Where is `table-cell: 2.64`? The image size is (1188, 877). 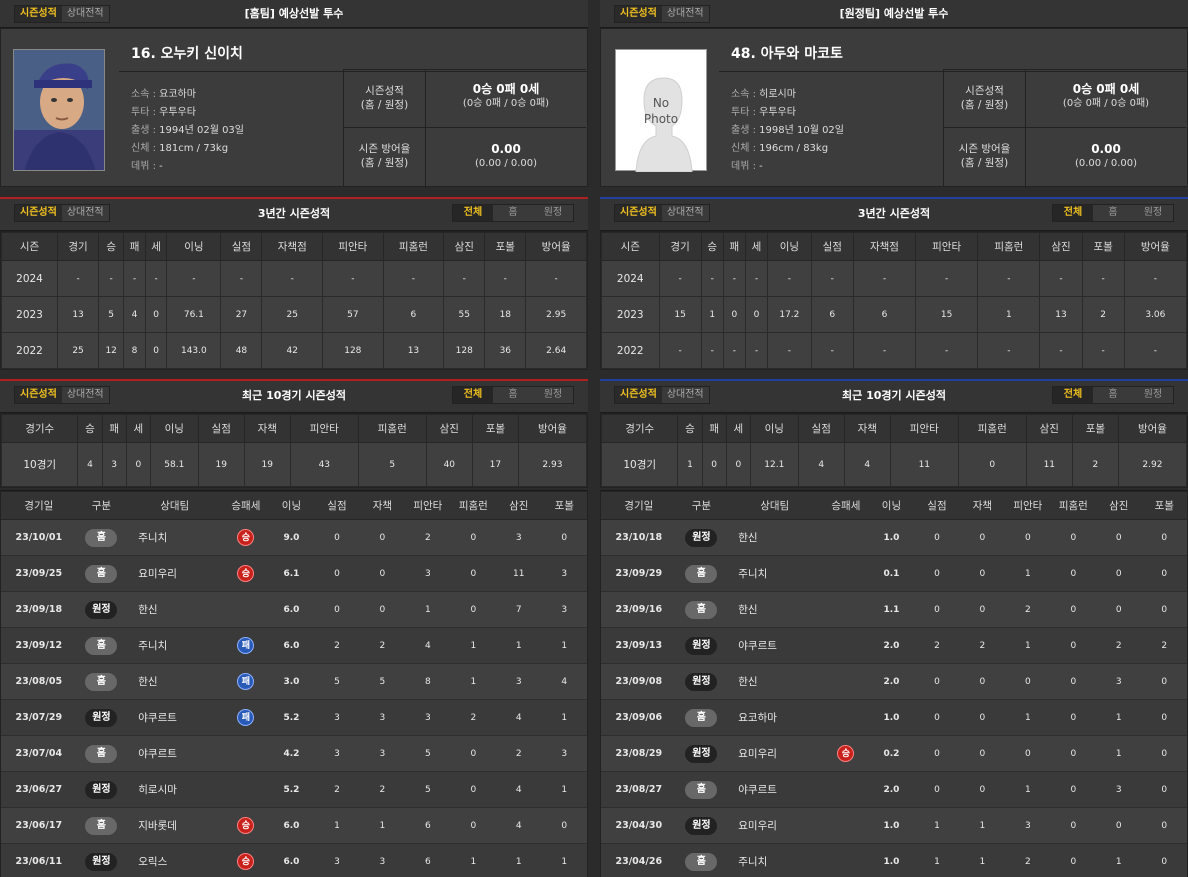
table-cell: 2.64 is located at coordinates (556, 350).